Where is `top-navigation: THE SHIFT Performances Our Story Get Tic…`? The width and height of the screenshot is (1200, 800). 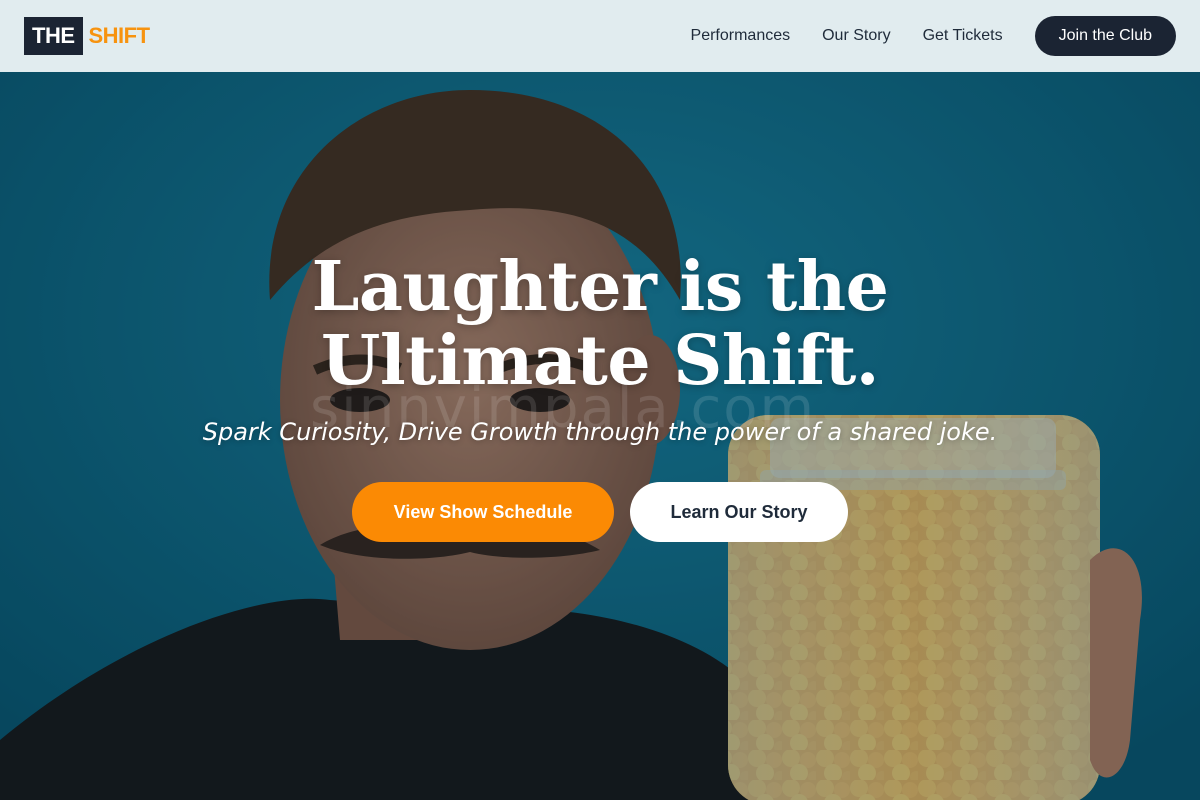
top-navigation: THE SHIFT Performances Our Story Get Tic… is located at coordinates (600, 36).